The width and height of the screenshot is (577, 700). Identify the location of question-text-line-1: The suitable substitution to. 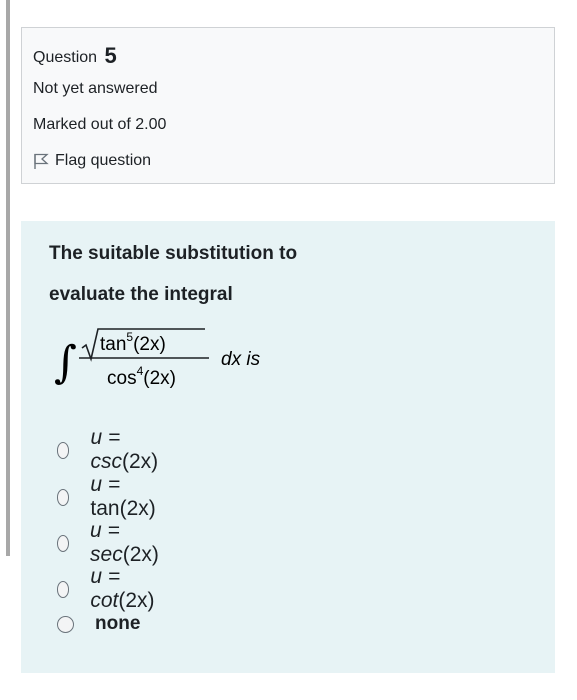
(173, 253).